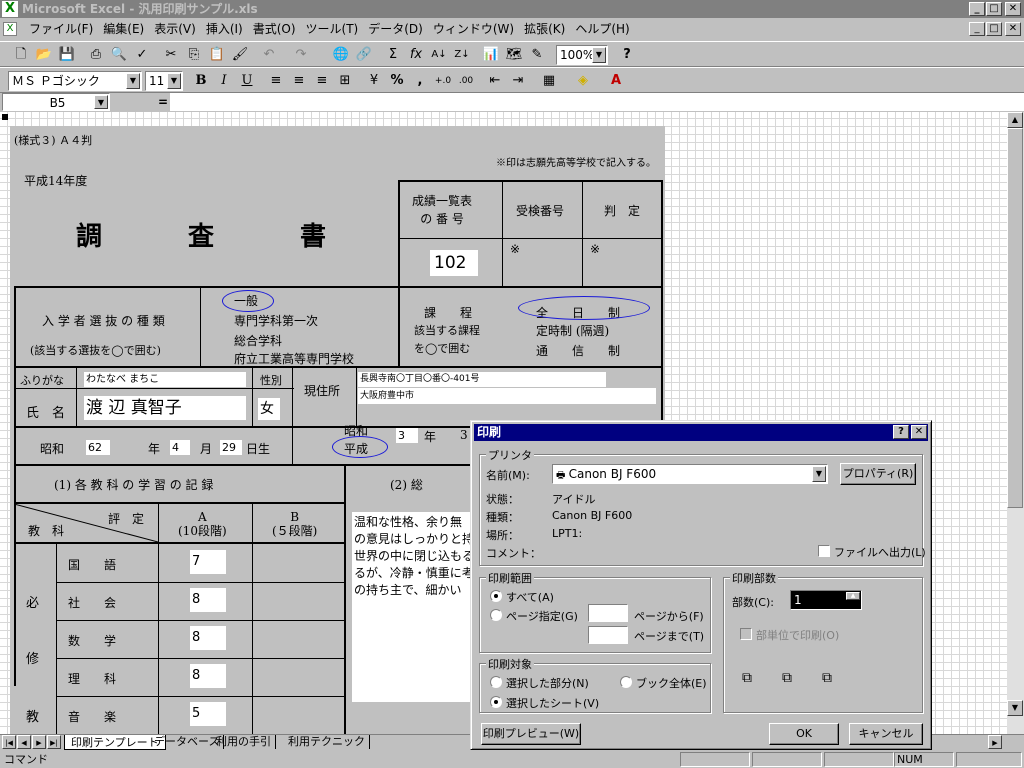 This screenshot has height=768, width=1024. Describe the element at coordinates (217, 55) in the screenshot. I see `paste-icon: 📋` at that location.